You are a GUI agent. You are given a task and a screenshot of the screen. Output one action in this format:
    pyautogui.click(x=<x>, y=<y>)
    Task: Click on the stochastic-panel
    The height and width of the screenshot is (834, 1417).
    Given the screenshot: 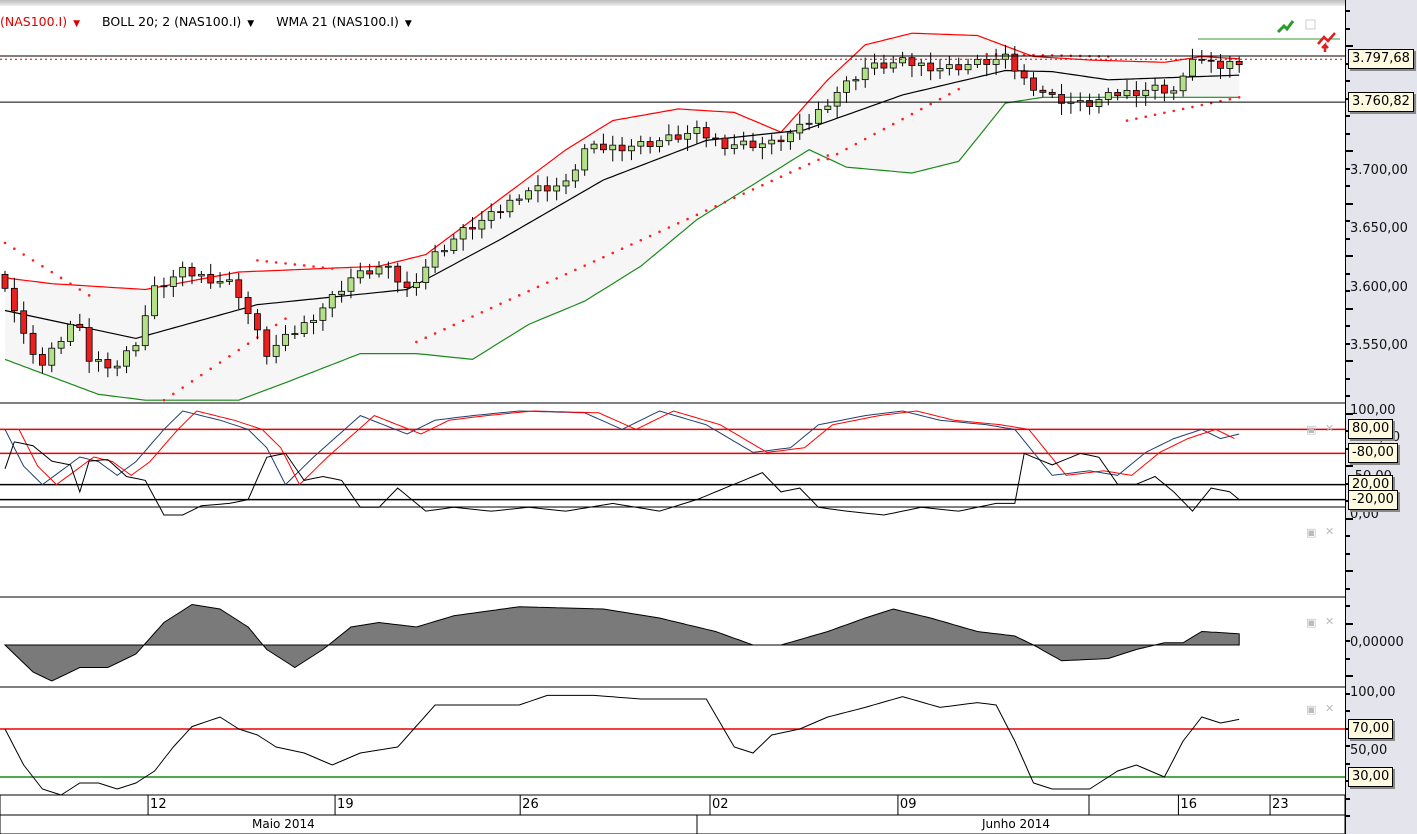 What is the action you would take?
    pyautogui.click(x=672, y=448)
    